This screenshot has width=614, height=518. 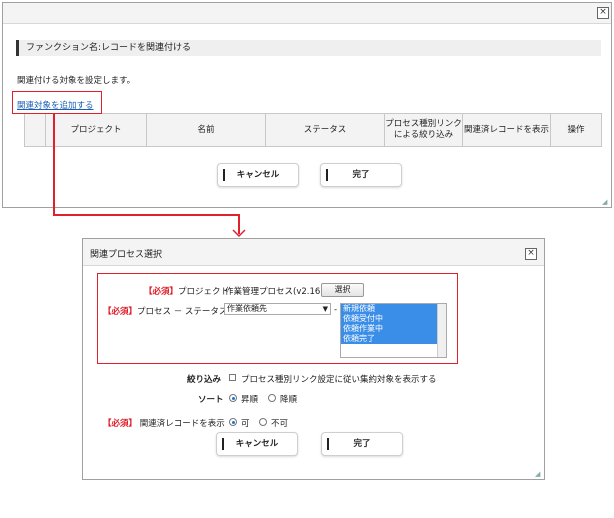 What do you see at coordinates (182, 424) in the screenshot?
I see `show-related-label: 関連済レコードを表示` at bounding box center [182, 424].